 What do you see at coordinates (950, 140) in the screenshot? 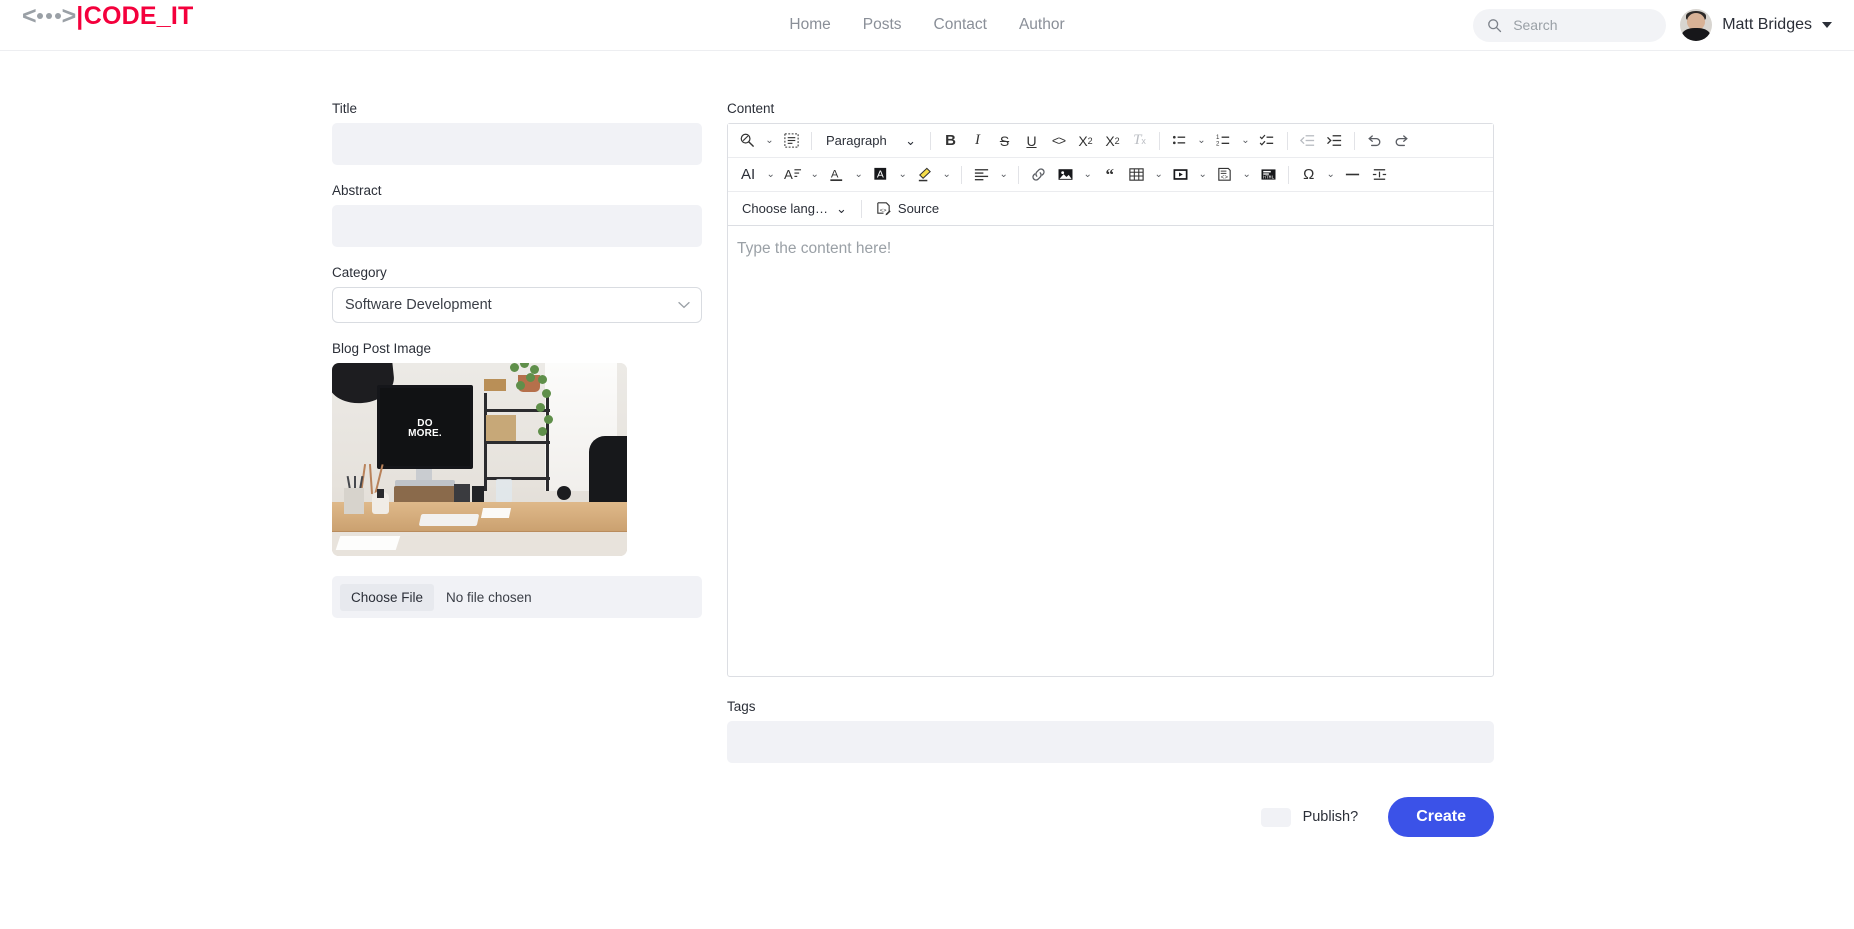
I see `bold-icon: B` at bounding box center [950, 140].